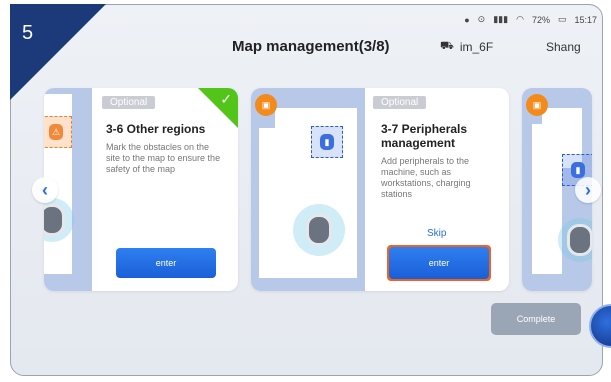 Image resolution: width=611 pixels, height=382 pixels. What do you see at coordinates (585, 19) in the screenshot?
I see `clock: 15:17` at bounding box center [585, 19].